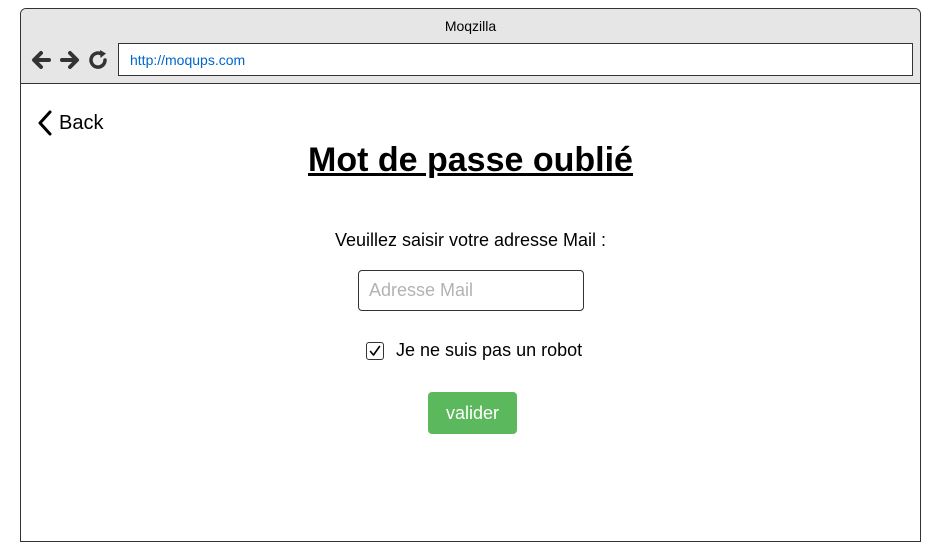 This screenshot has width=946, height=557. What do you see at coordinates (472, 413) in the screenshot?
I see `submit-button: valider` at bounding box center [472, 413].